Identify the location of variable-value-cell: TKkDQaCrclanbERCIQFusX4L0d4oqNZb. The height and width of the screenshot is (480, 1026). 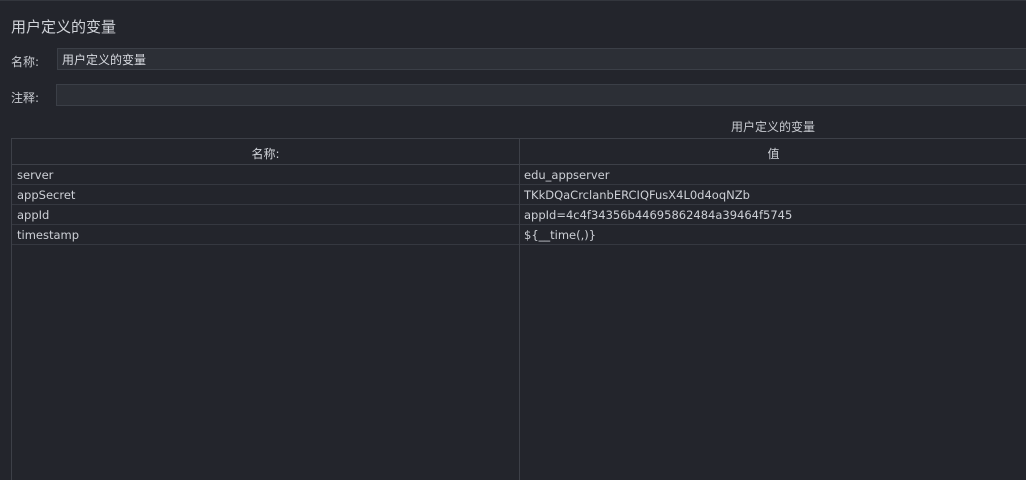
(637, 195).